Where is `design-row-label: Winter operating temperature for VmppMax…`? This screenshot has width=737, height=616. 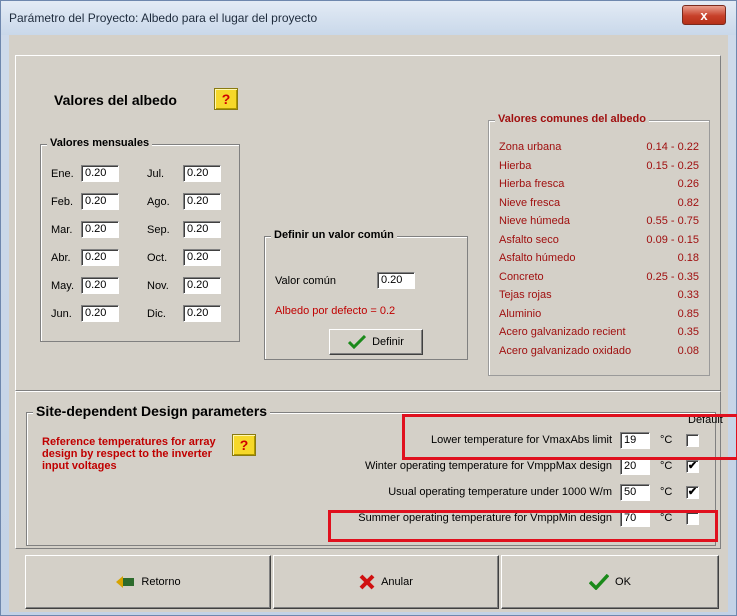 design-row-label: Winter operating temperature for VmppMax… is located at coordinates (488, 466).